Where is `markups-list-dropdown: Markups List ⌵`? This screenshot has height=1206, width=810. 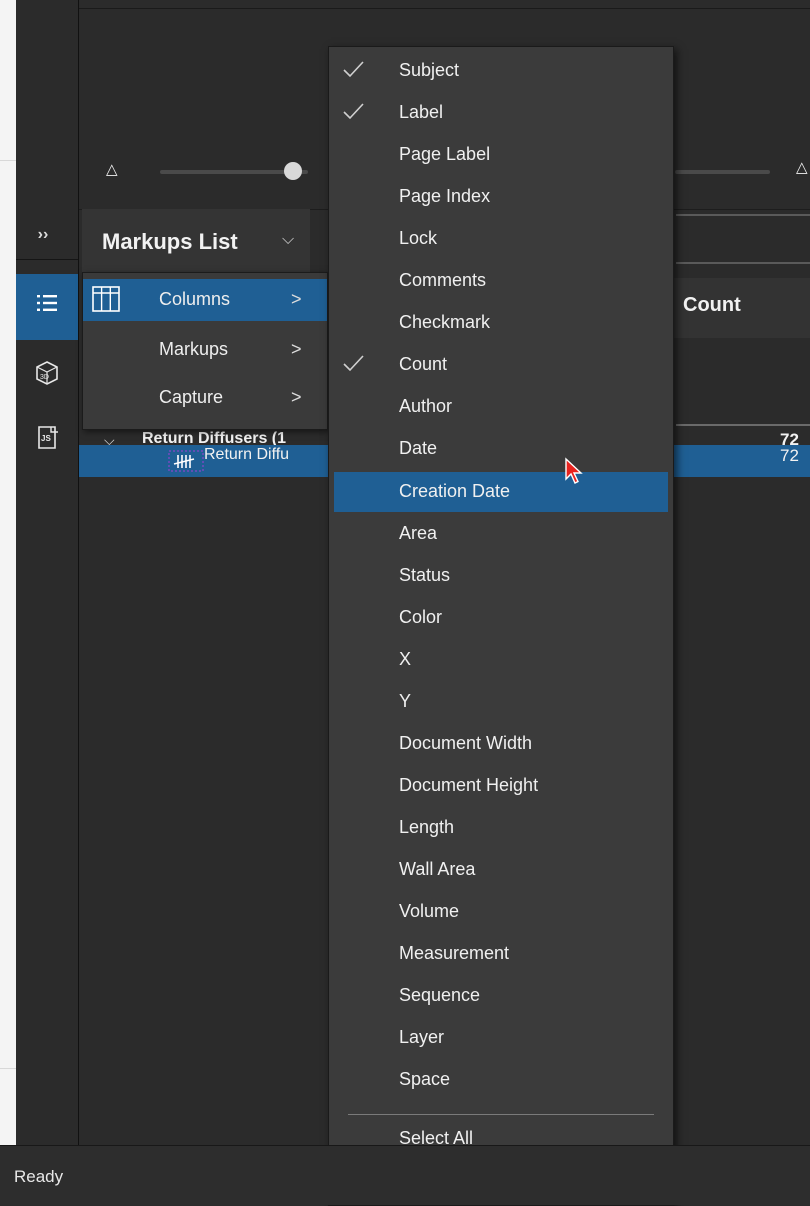
markups-list-dropdown: Markups List ⌵ is located at coordinates (196, 241).